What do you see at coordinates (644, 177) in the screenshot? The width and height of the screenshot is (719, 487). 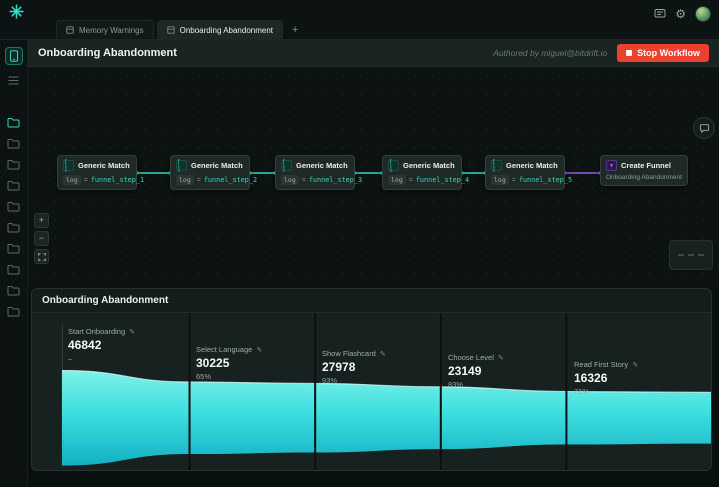 I see `node-subtitle: Onboarding Abandonment` at bounding box center [644, 177].